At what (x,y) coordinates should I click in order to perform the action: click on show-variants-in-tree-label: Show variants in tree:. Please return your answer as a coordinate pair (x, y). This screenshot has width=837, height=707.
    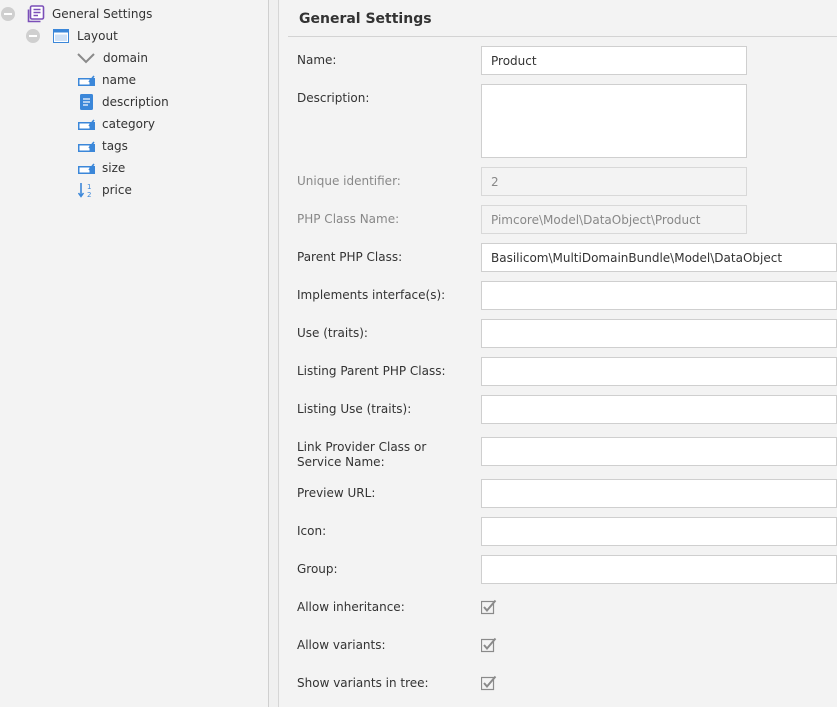
    Looking at the image, I should click on (363, 683).